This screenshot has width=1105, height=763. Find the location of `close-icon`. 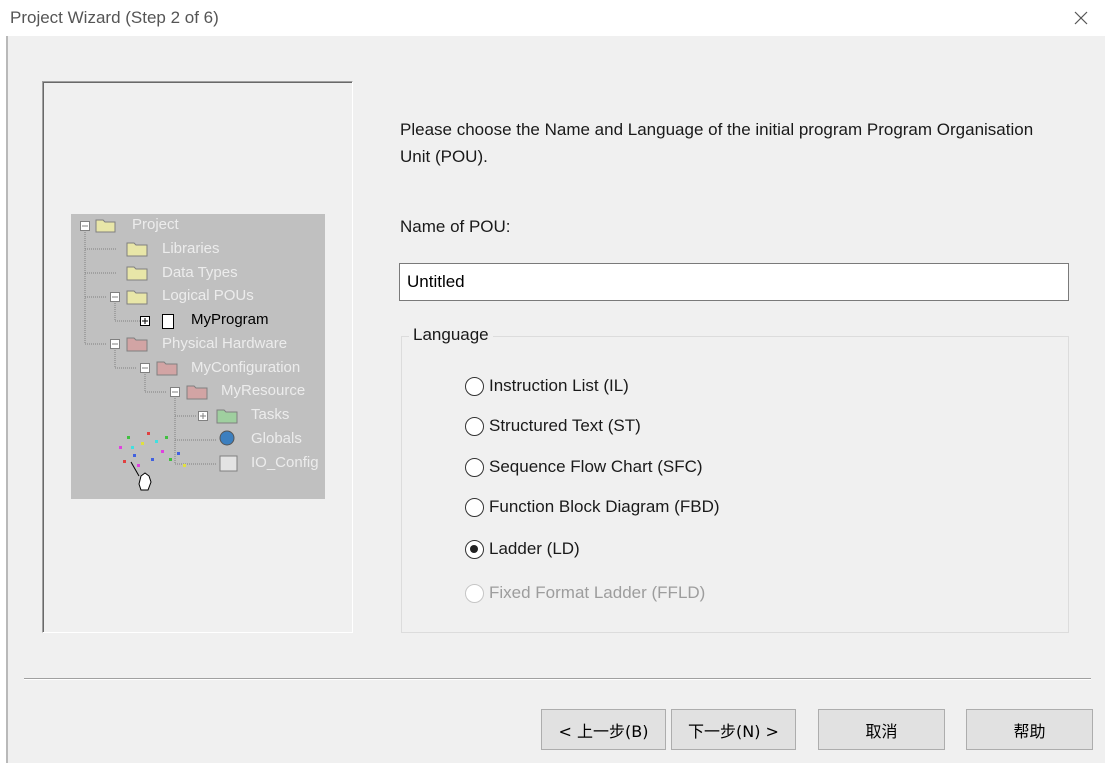

close-icon is located at coordinates (1081, 18).